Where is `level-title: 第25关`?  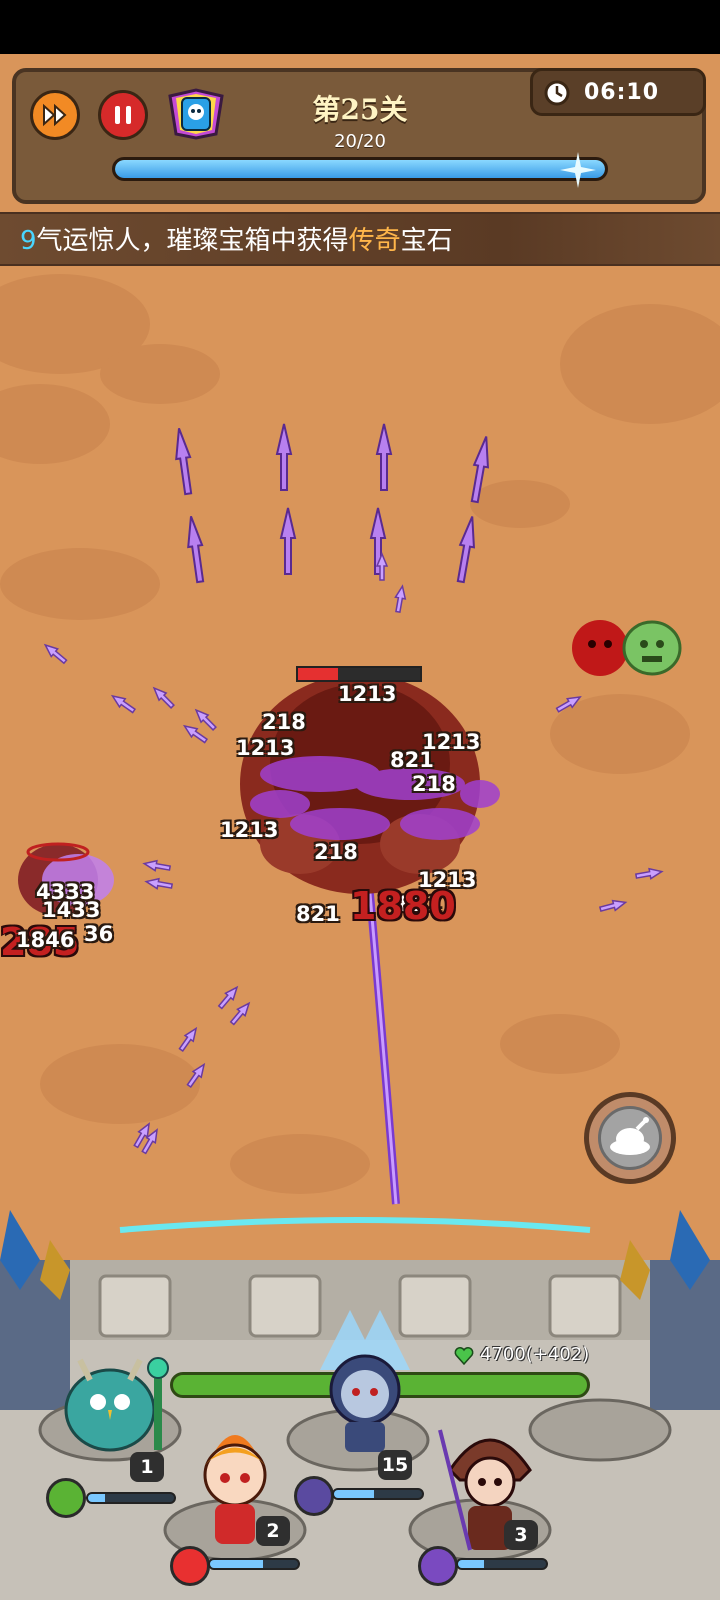 level-title: 第25关 is located at coordinates (360, 109).